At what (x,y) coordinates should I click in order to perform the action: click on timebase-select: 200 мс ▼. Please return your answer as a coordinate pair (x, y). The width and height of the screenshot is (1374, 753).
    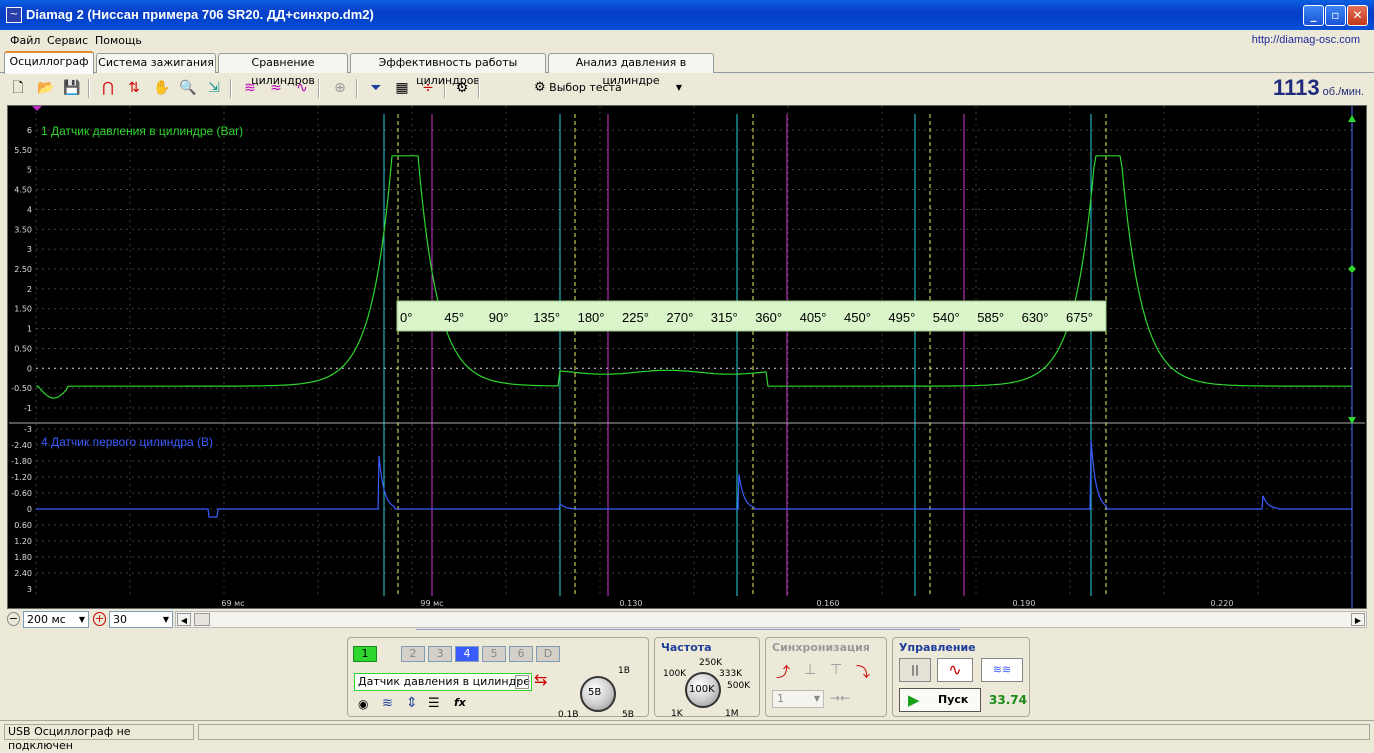
    Looking at the image, I should click on (56, 619).